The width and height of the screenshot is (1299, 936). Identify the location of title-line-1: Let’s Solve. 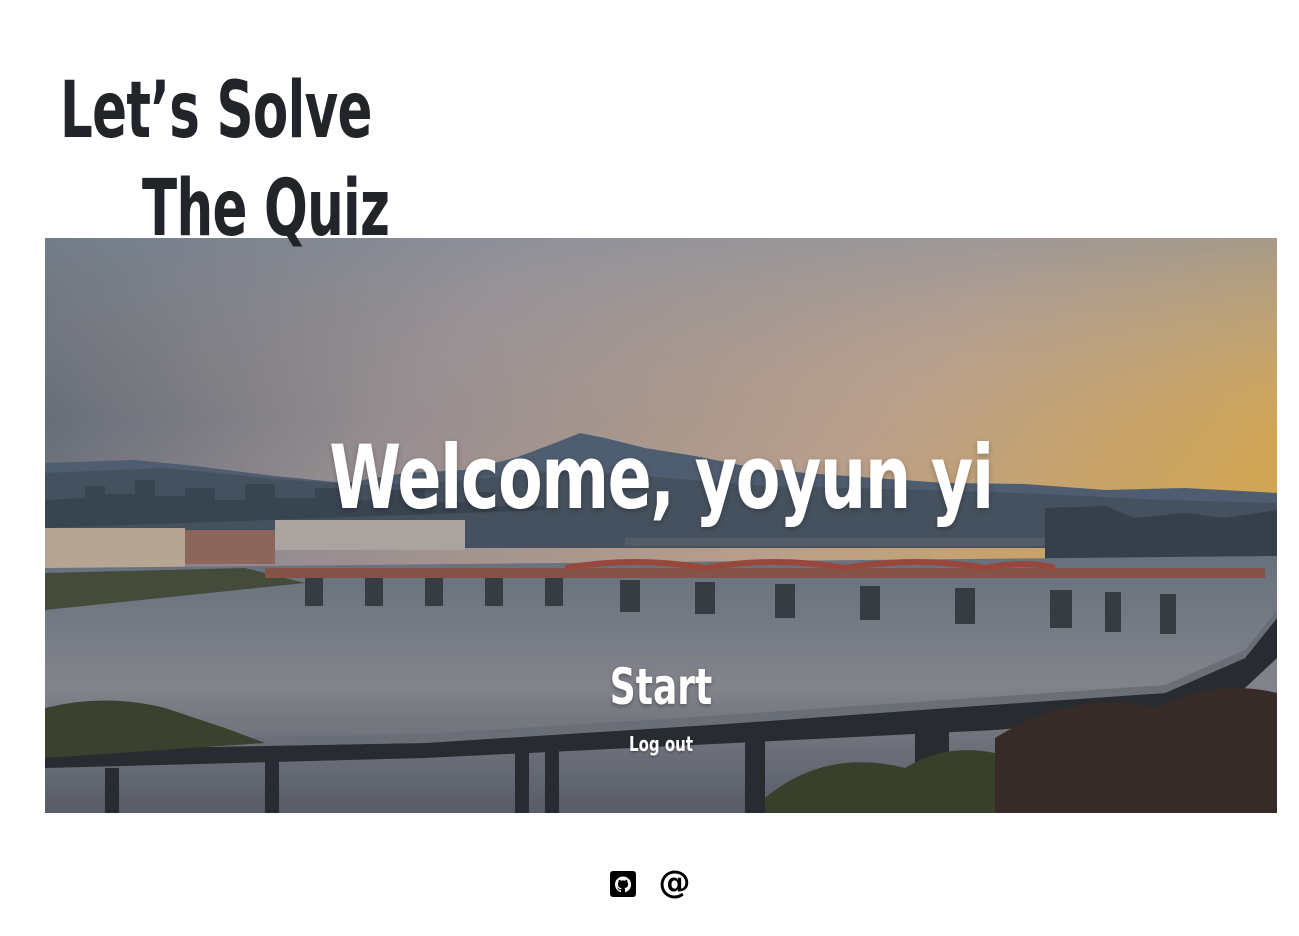
(216, 111).